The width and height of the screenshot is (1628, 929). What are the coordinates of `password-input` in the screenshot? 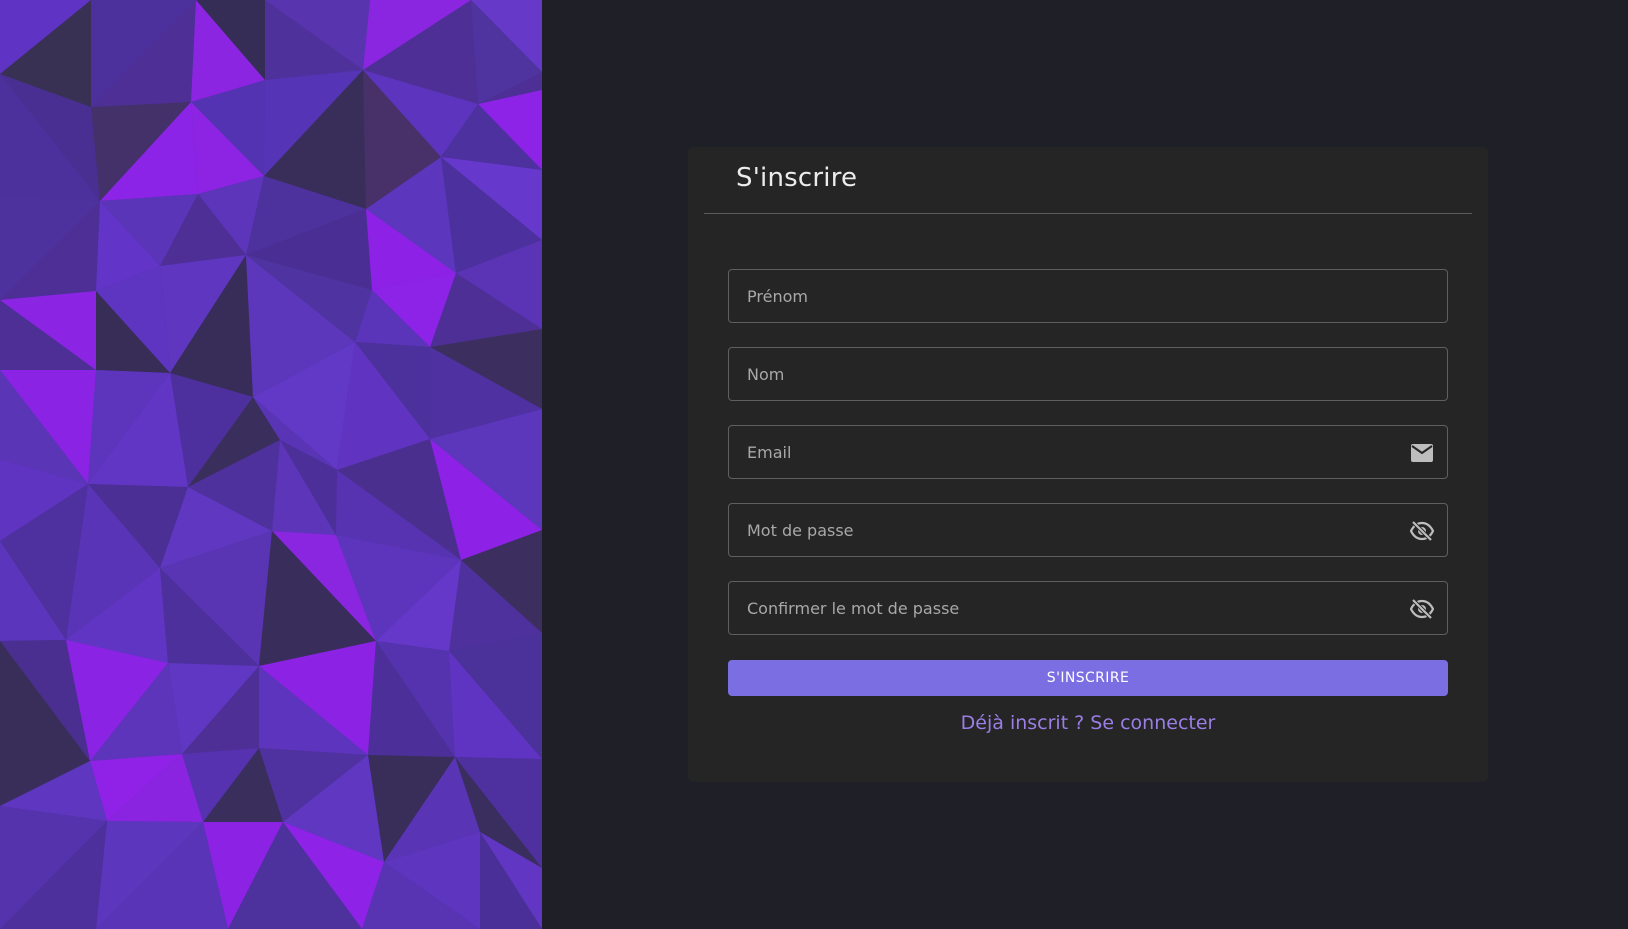 It's located at (1088, 530).